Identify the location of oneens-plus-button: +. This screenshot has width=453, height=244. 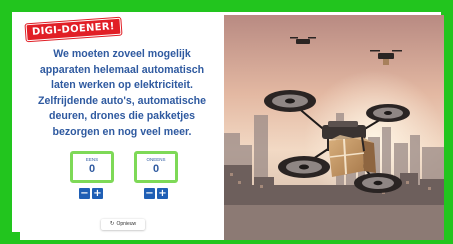
(162, 193).